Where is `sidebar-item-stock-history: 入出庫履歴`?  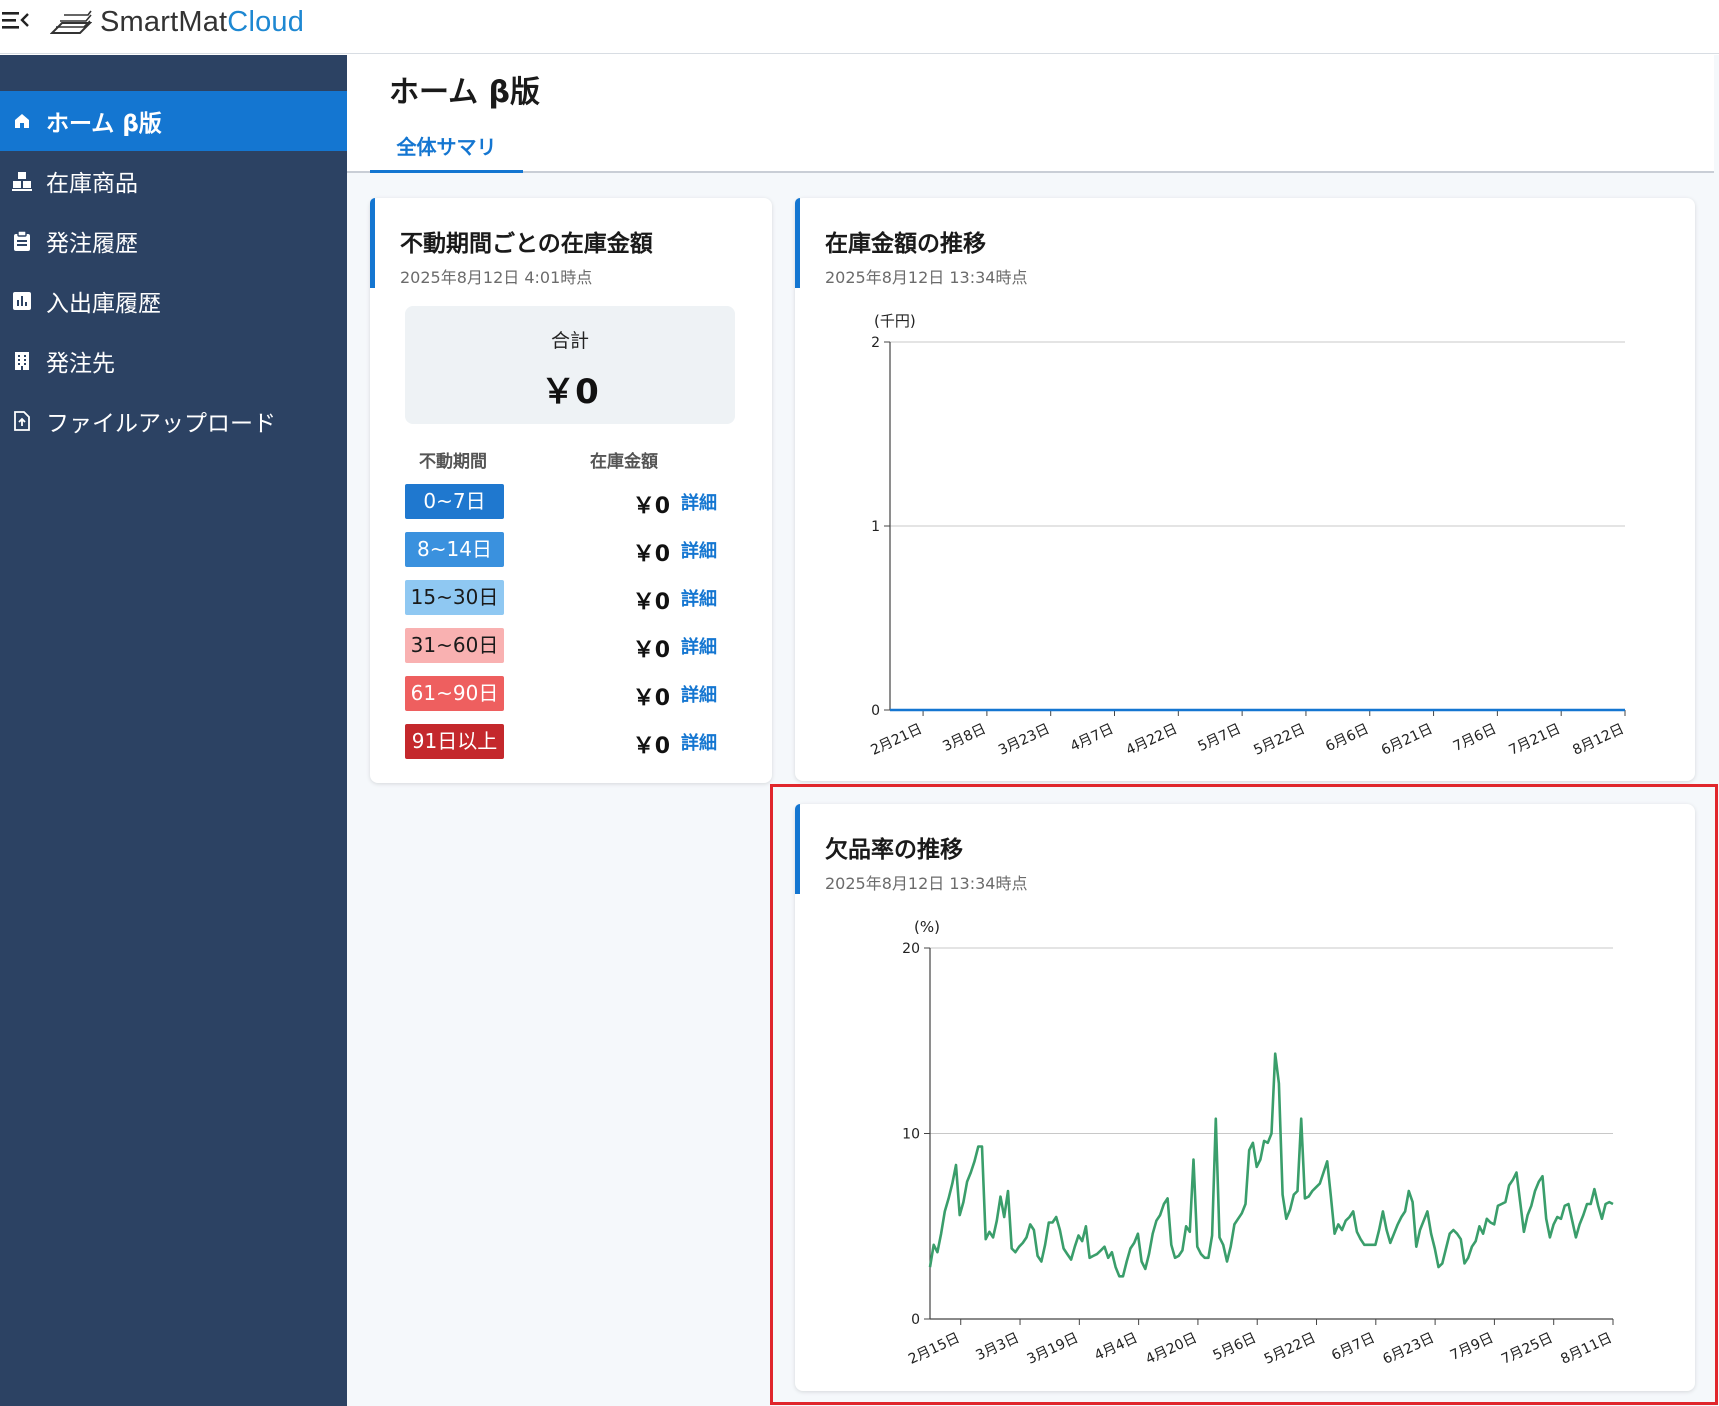 sidebar-item-stock-history: 入出庫履歴 is located at coordinates (173, 301).